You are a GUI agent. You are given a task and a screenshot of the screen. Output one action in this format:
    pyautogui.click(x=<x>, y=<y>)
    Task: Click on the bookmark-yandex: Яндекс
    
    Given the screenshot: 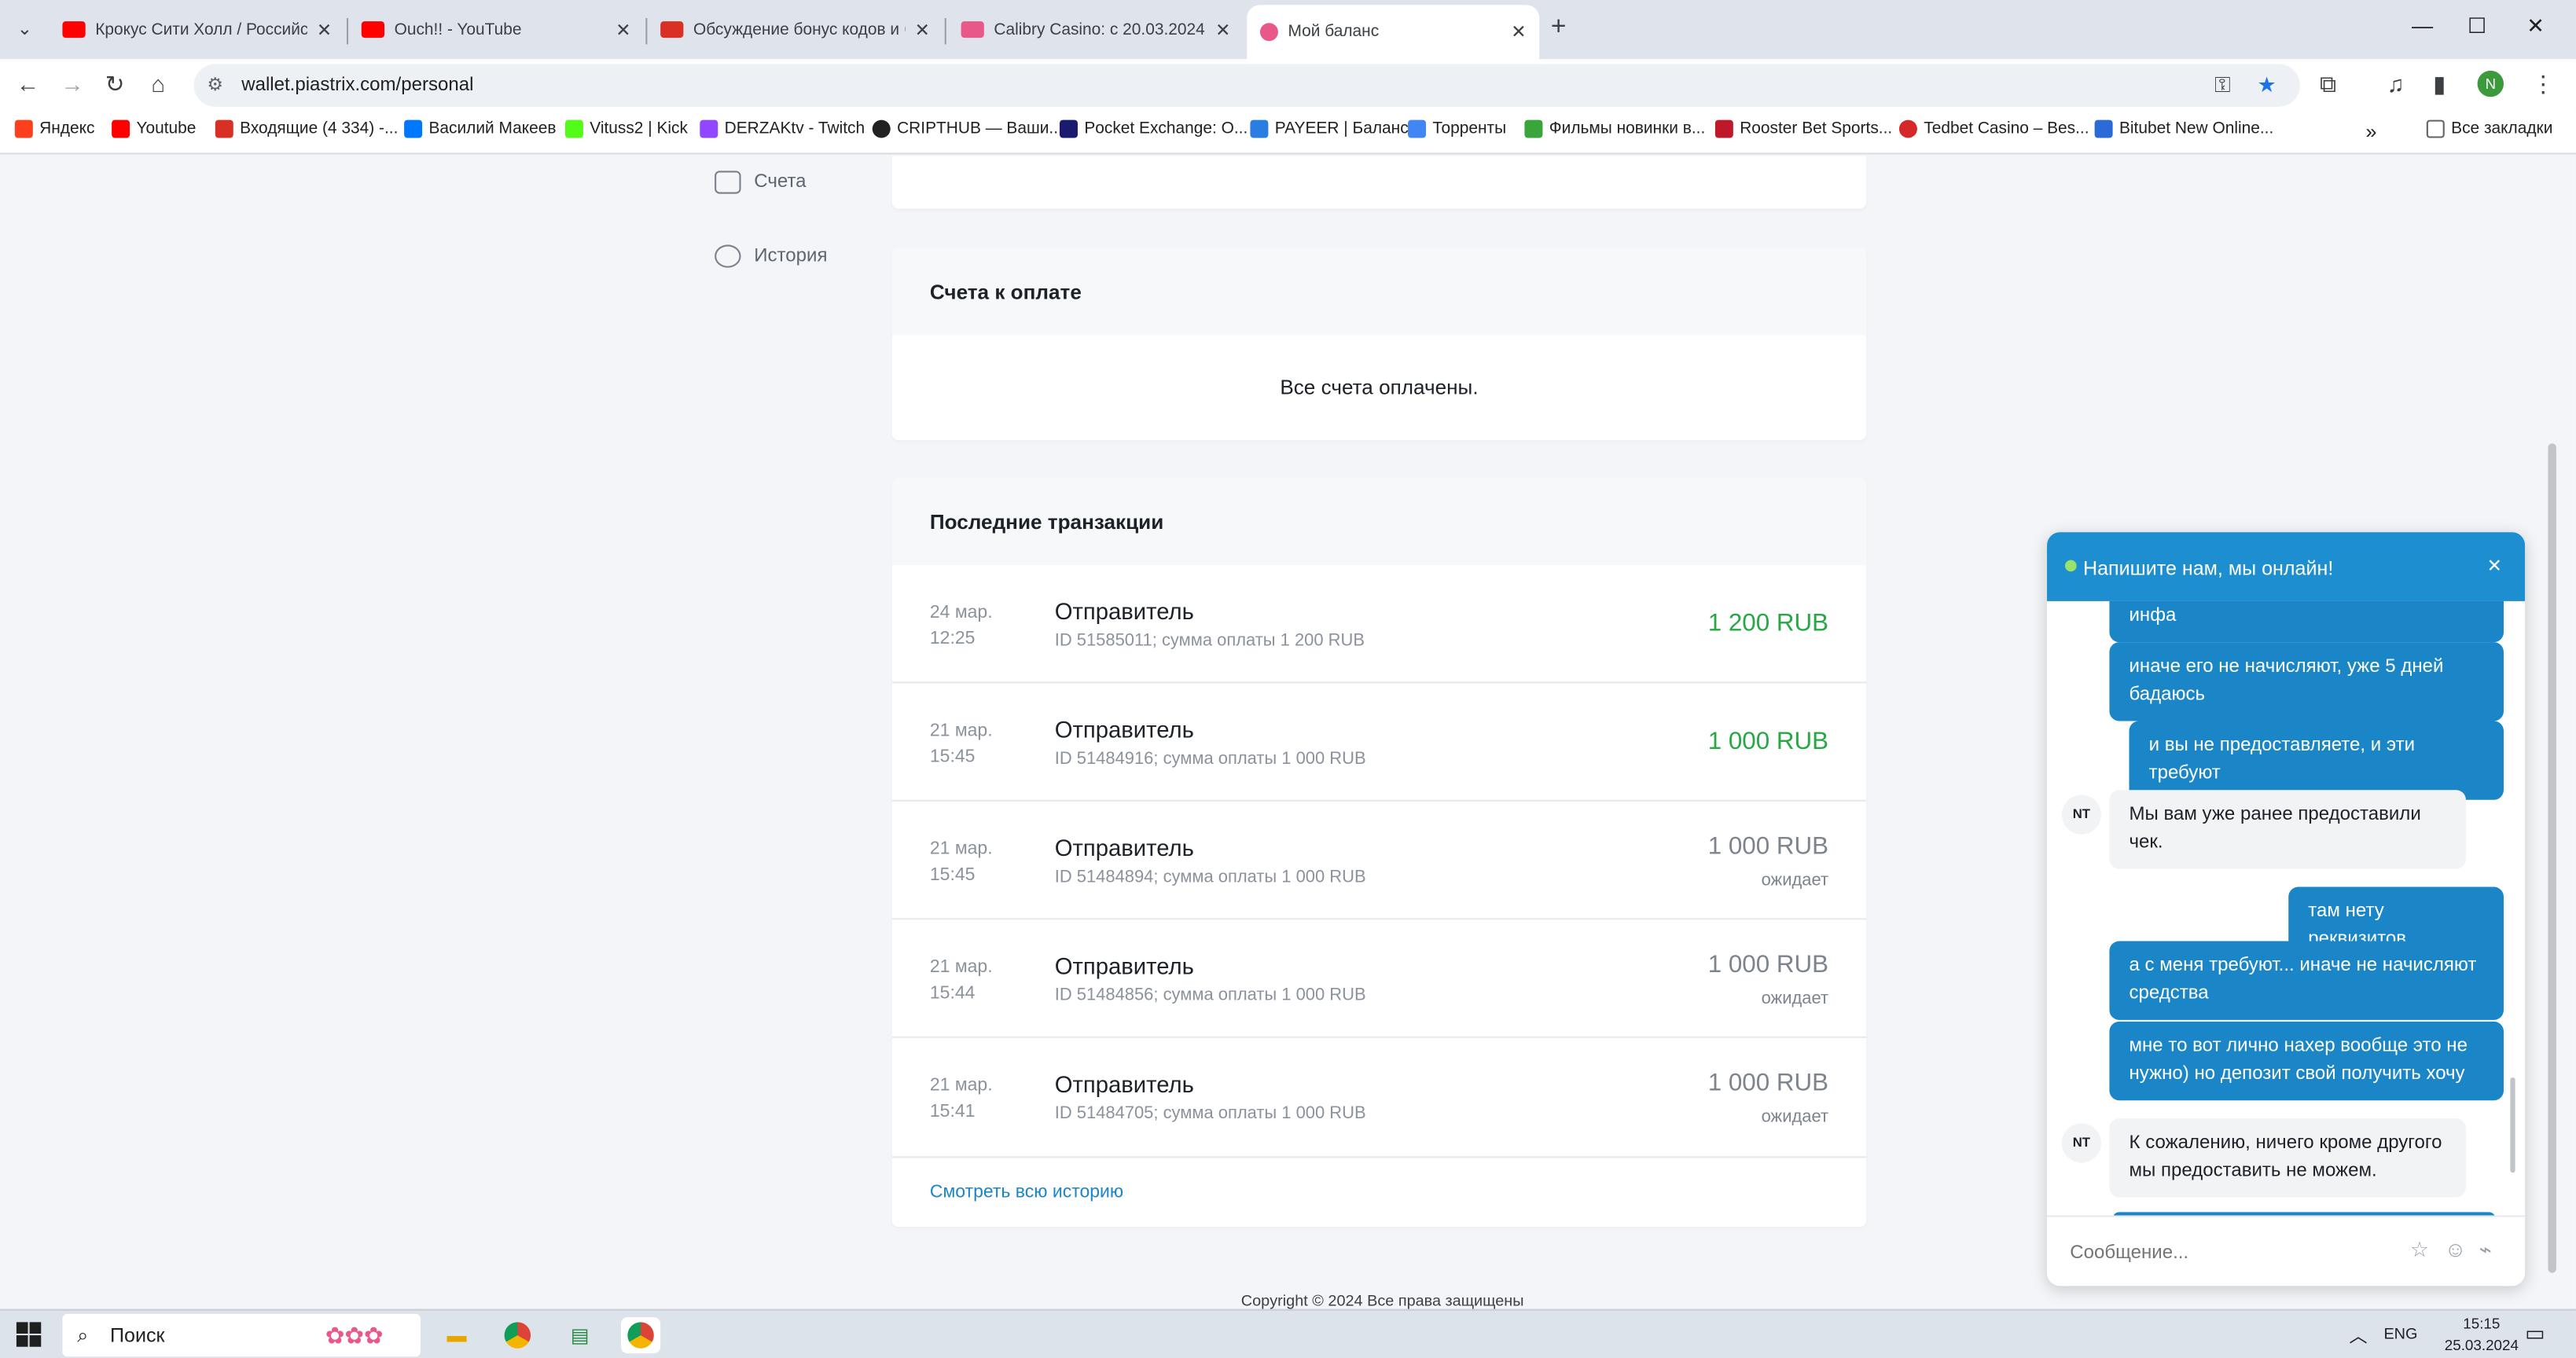 What is the action you would take?
    pyautogui.click(x=54, y=128)
    